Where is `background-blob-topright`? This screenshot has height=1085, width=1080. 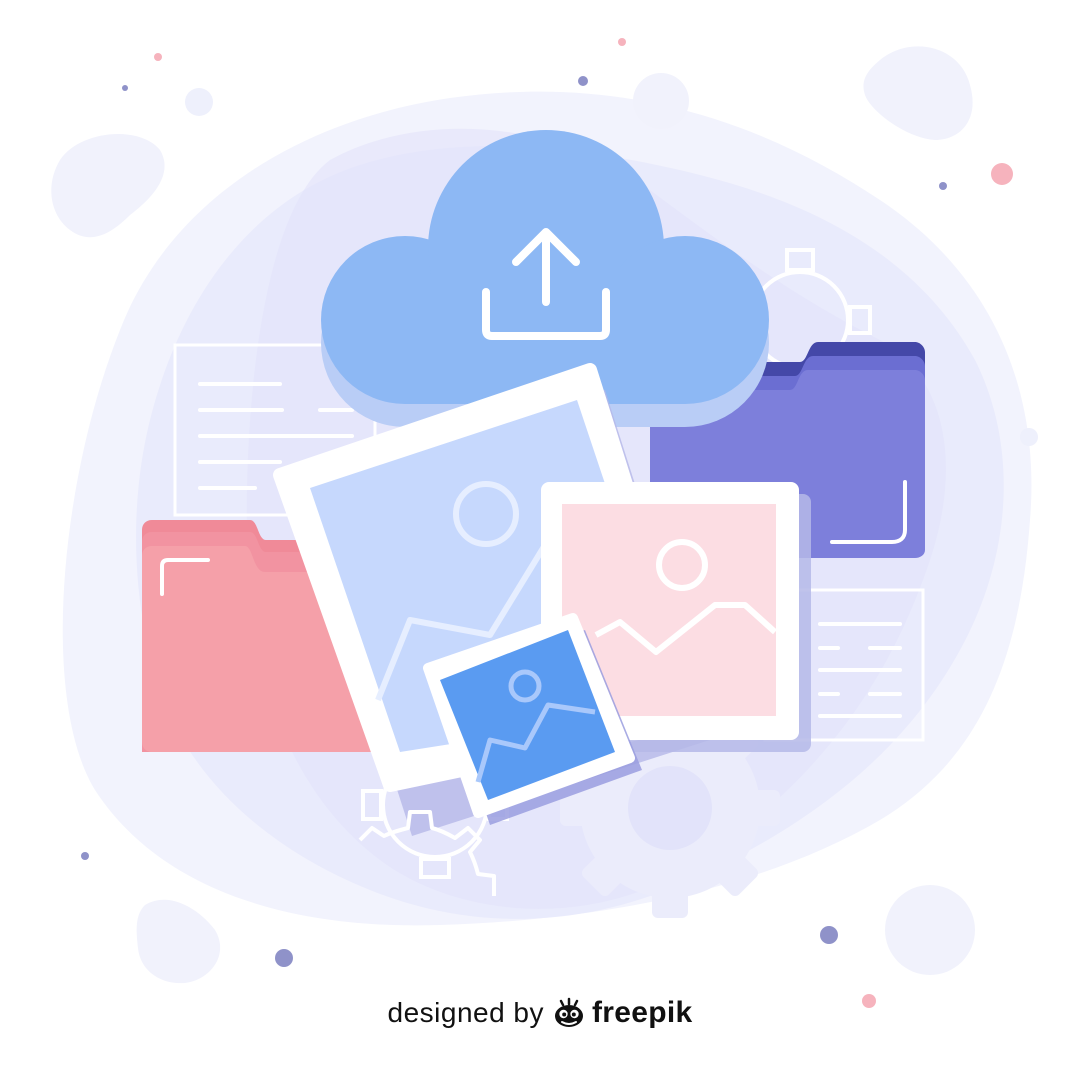 background-blob-topright is located at coordinates (918, 93).